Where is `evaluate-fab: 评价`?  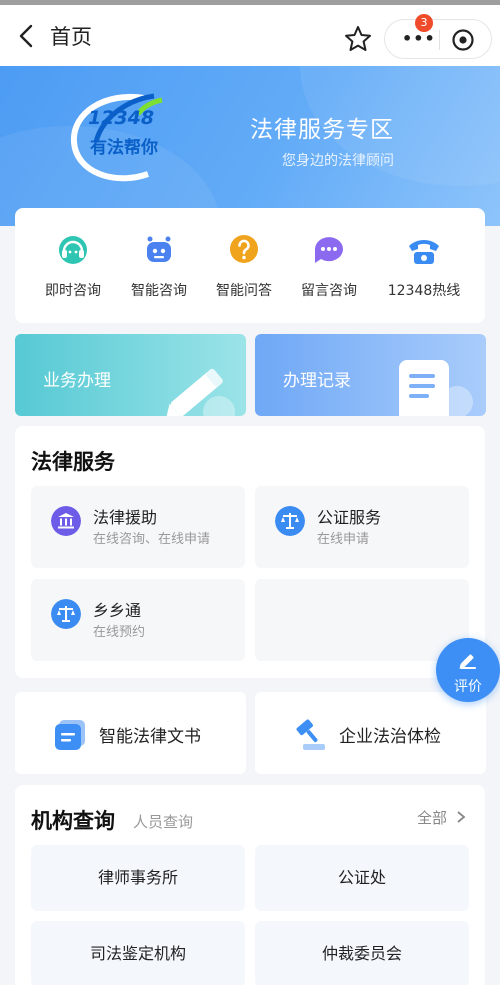 evaluate-fab: 评价 is located at coordinates (468, 670).